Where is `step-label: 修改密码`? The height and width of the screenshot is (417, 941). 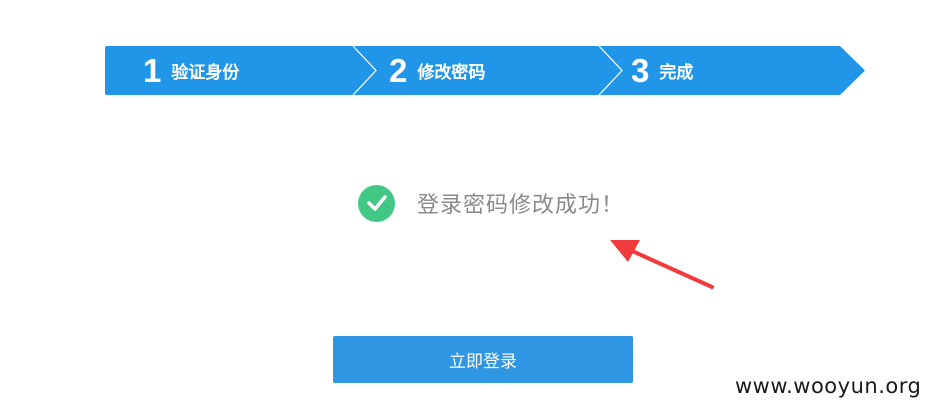 step-label: 修改密码 is located at coordinates (451, 73).